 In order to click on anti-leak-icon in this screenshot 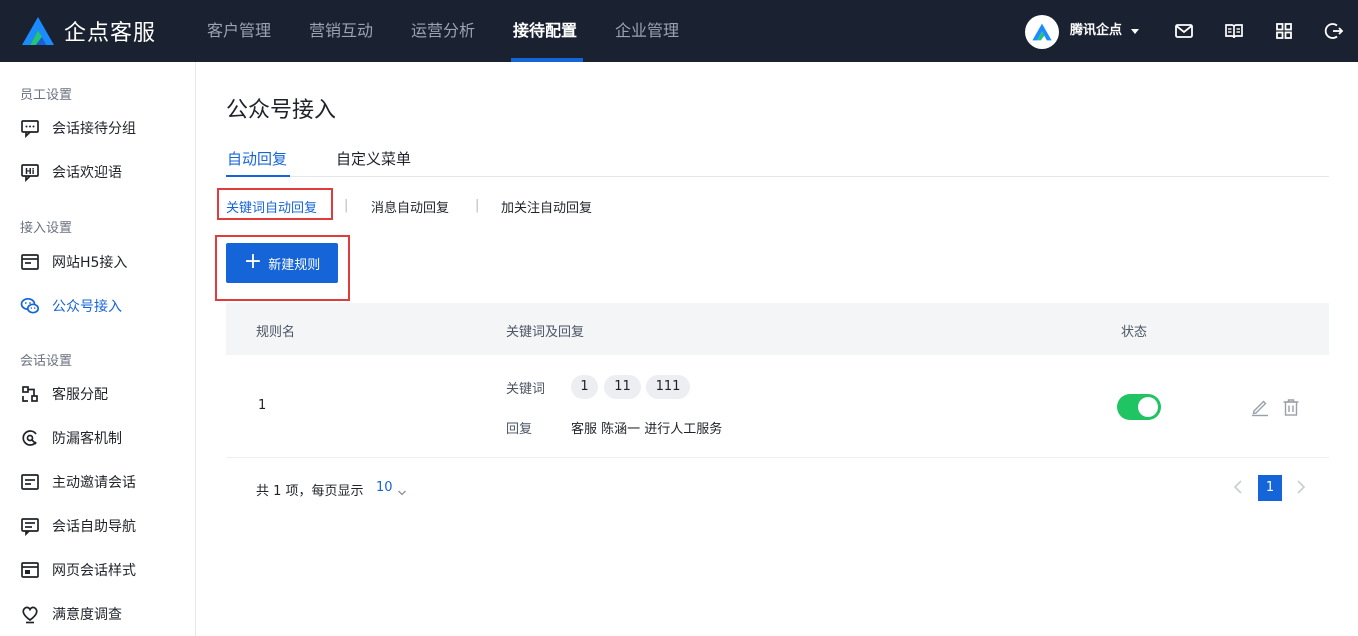, I will do `click(30, 438)`.